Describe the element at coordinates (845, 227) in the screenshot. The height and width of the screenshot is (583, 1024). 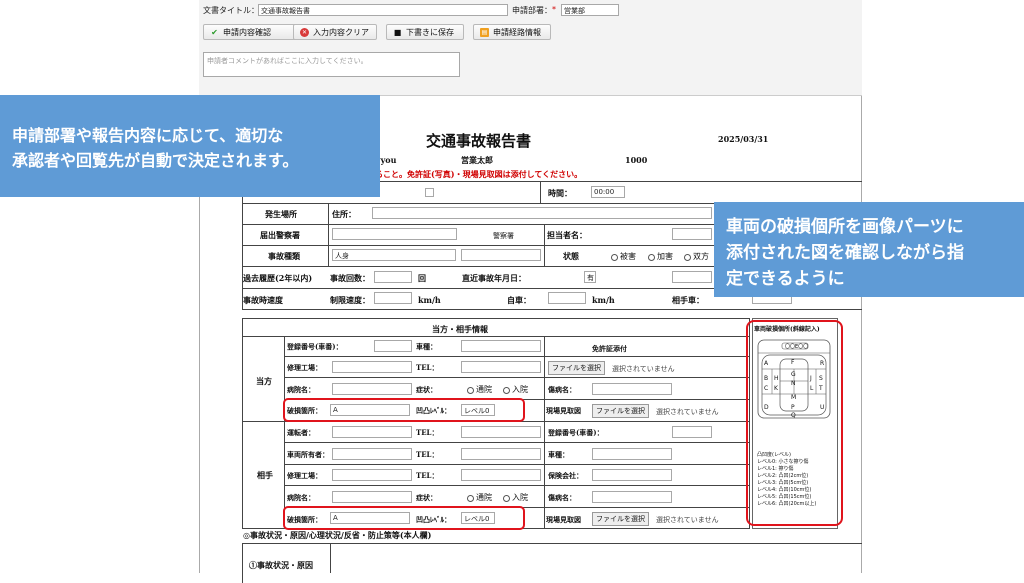
I see `diagram-callout-line-1: 車両の破損個所を画像パーツに` at that location.